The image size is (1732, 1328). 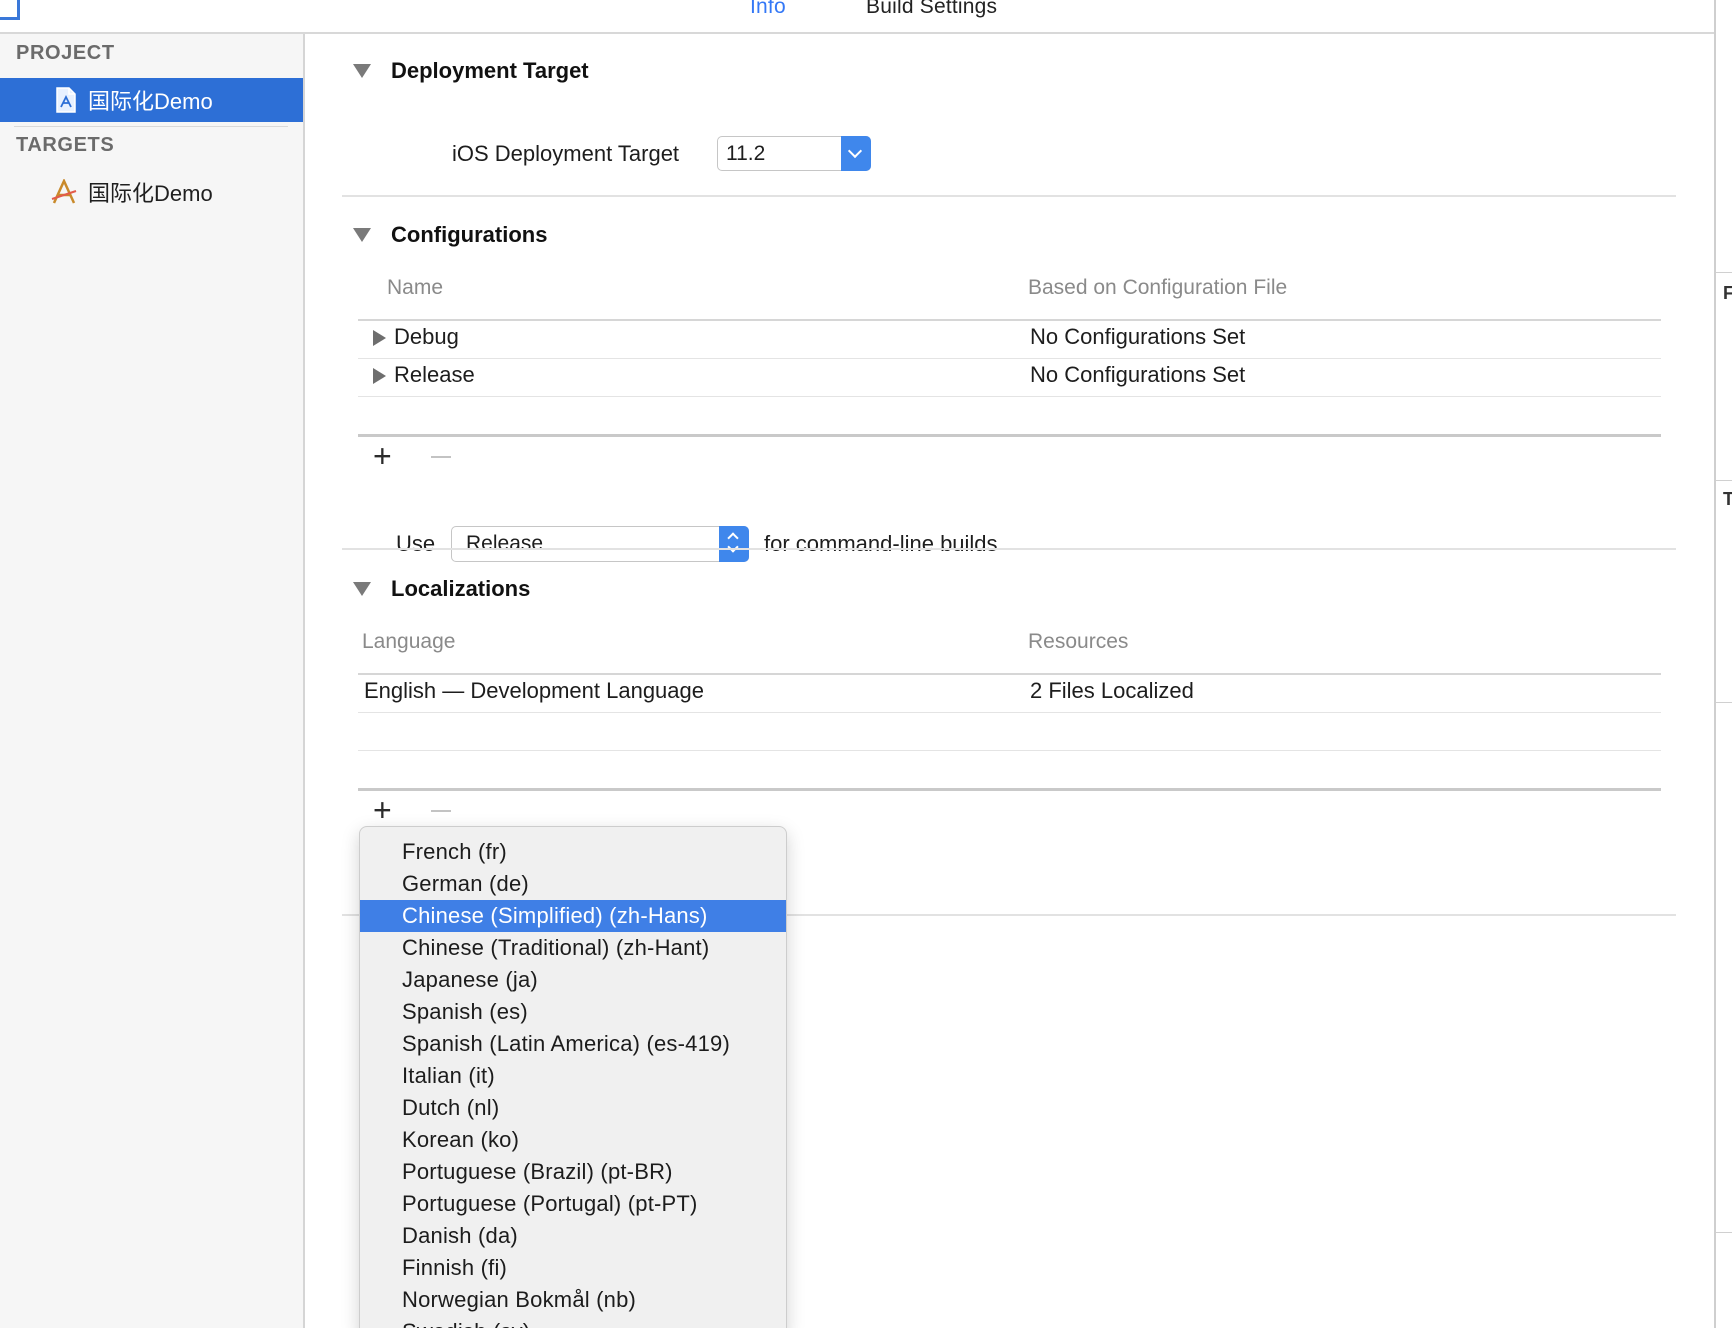 What do you see at coordinates (566, 153) in the screenshot?
I see `ios-deployment-target-label: iOS Deployment Target` at bounding box center [566, 153].